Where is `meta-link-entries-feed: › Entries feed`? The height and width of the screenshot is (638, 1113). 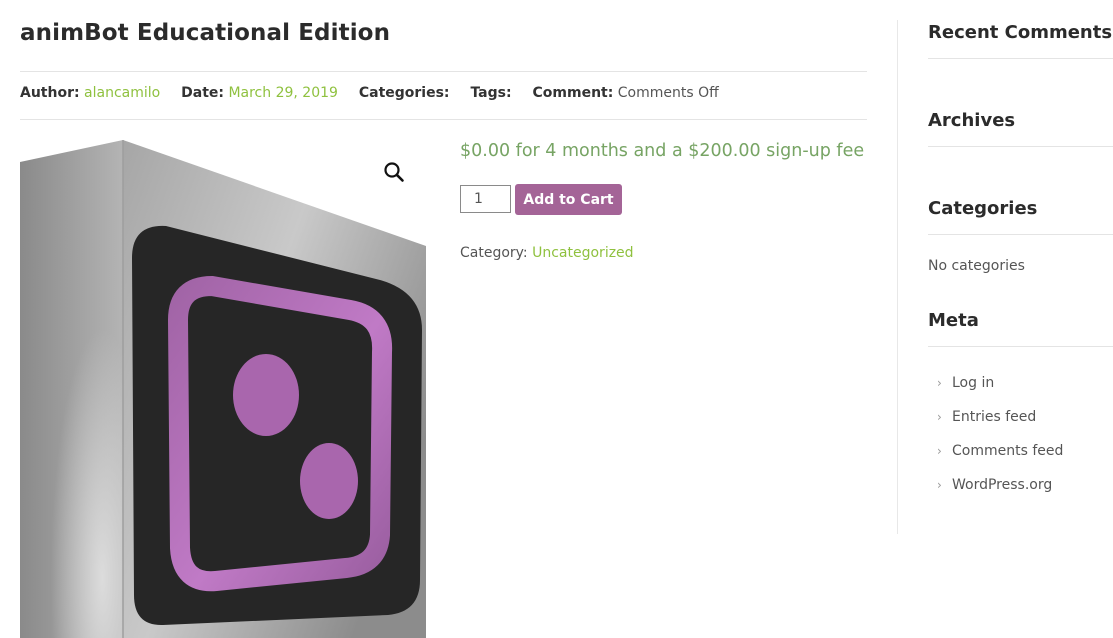 meta-link-entries-feed: › Entries feed is located at coordinates (986, 417).